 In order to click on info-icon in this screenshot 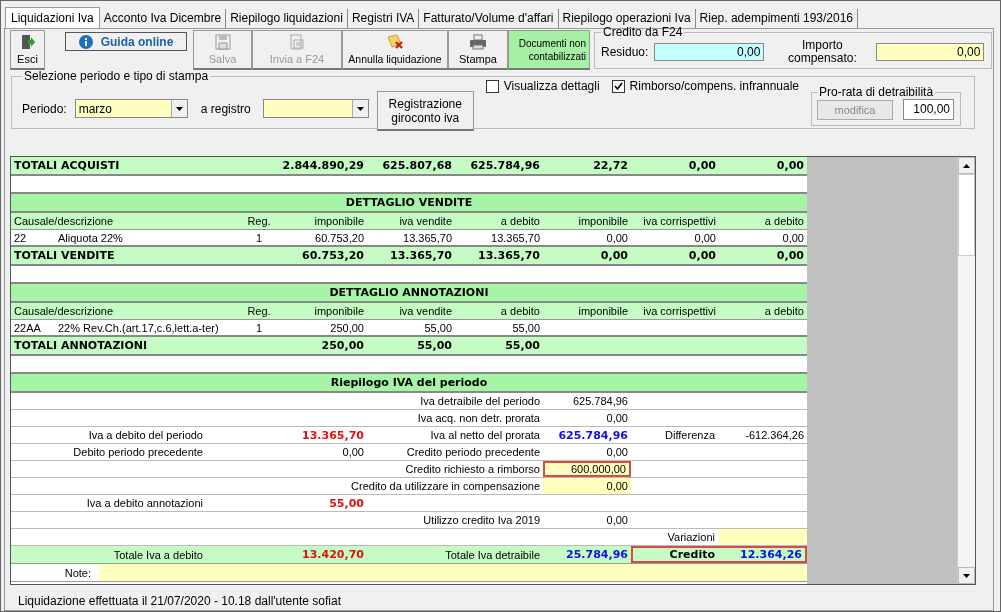, I will do `click(85, 41)`.